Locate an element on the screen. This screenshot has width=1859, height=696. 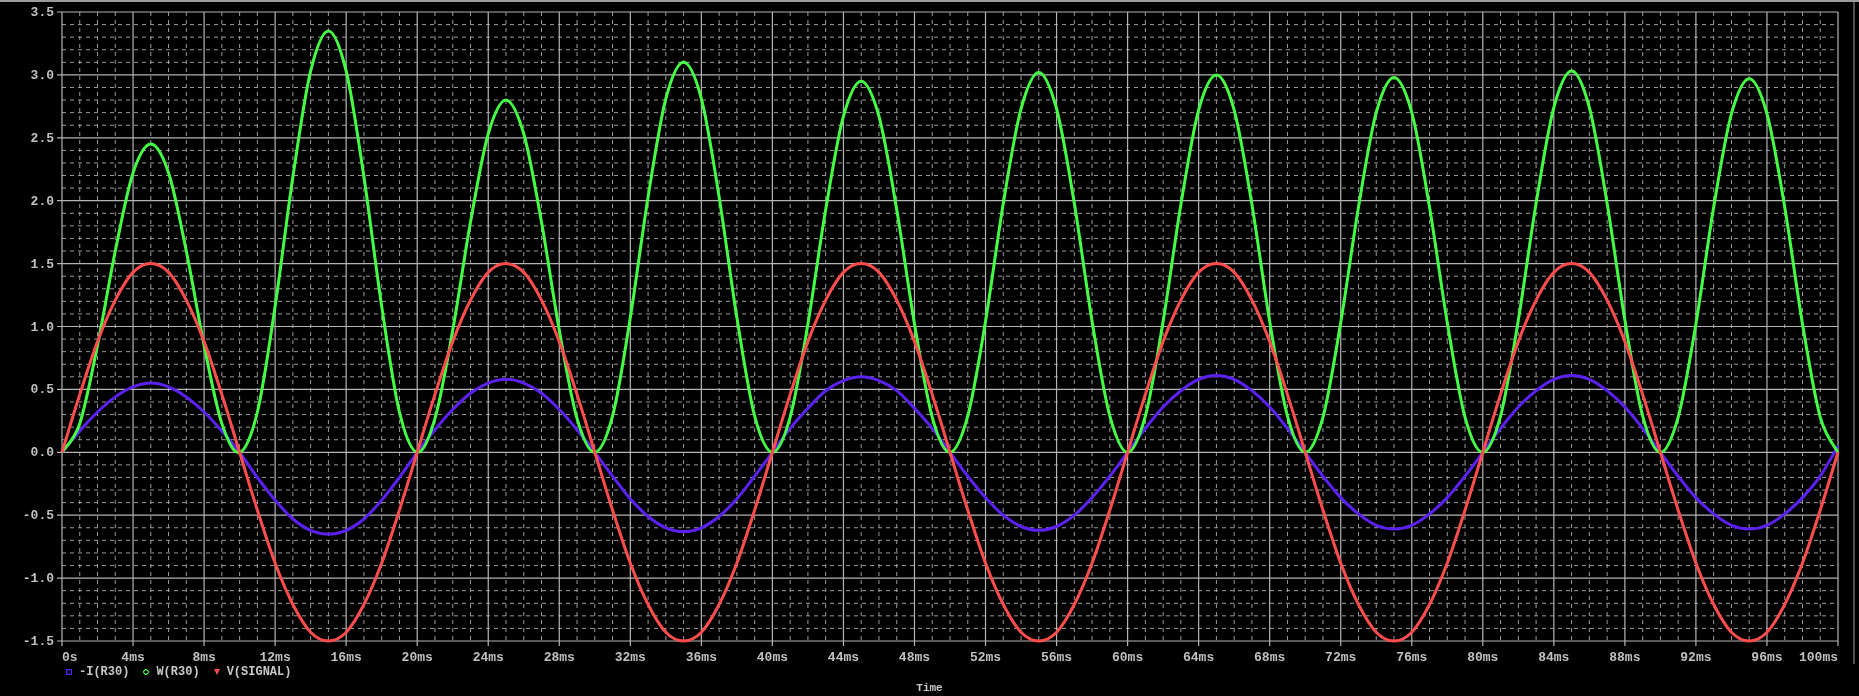
x-tick-label: 8ms is located at coordinates (204, 657).